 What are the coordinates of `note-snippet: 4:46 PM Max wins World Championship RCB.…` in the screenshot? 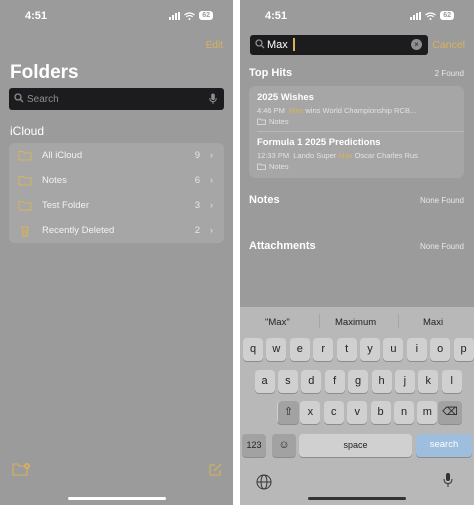 It's located at (357, 110).